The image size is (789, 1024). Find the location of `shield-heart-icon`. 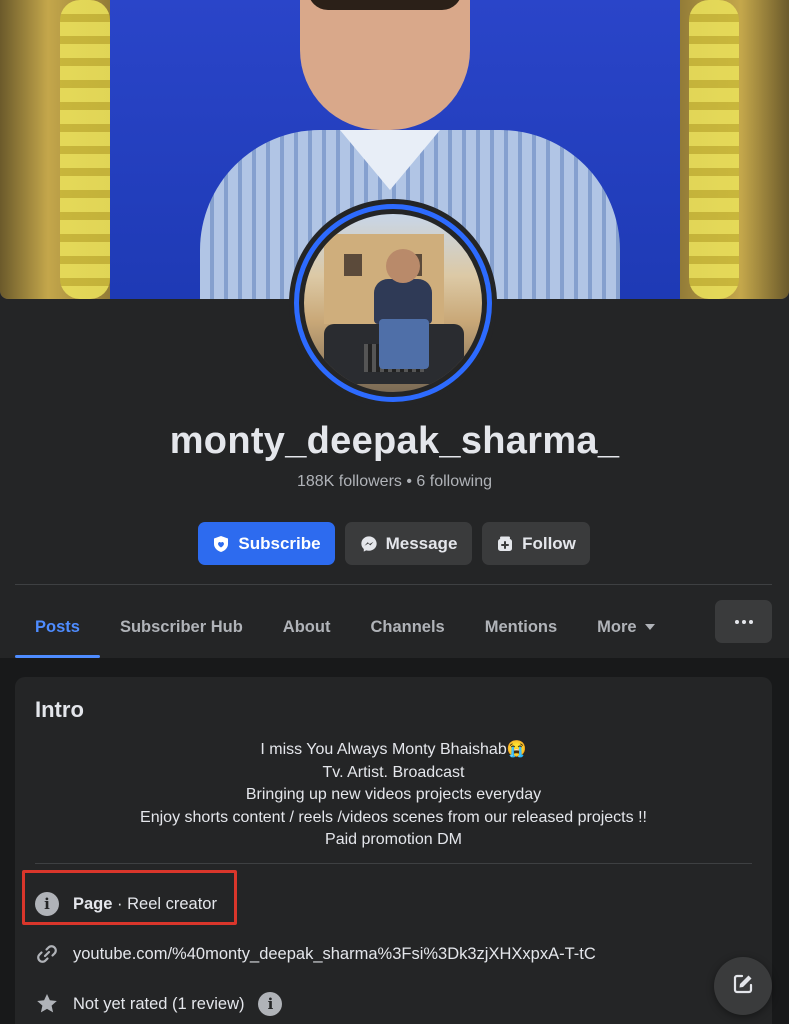

shield-heart-icon is located at coordinates (221, 544).